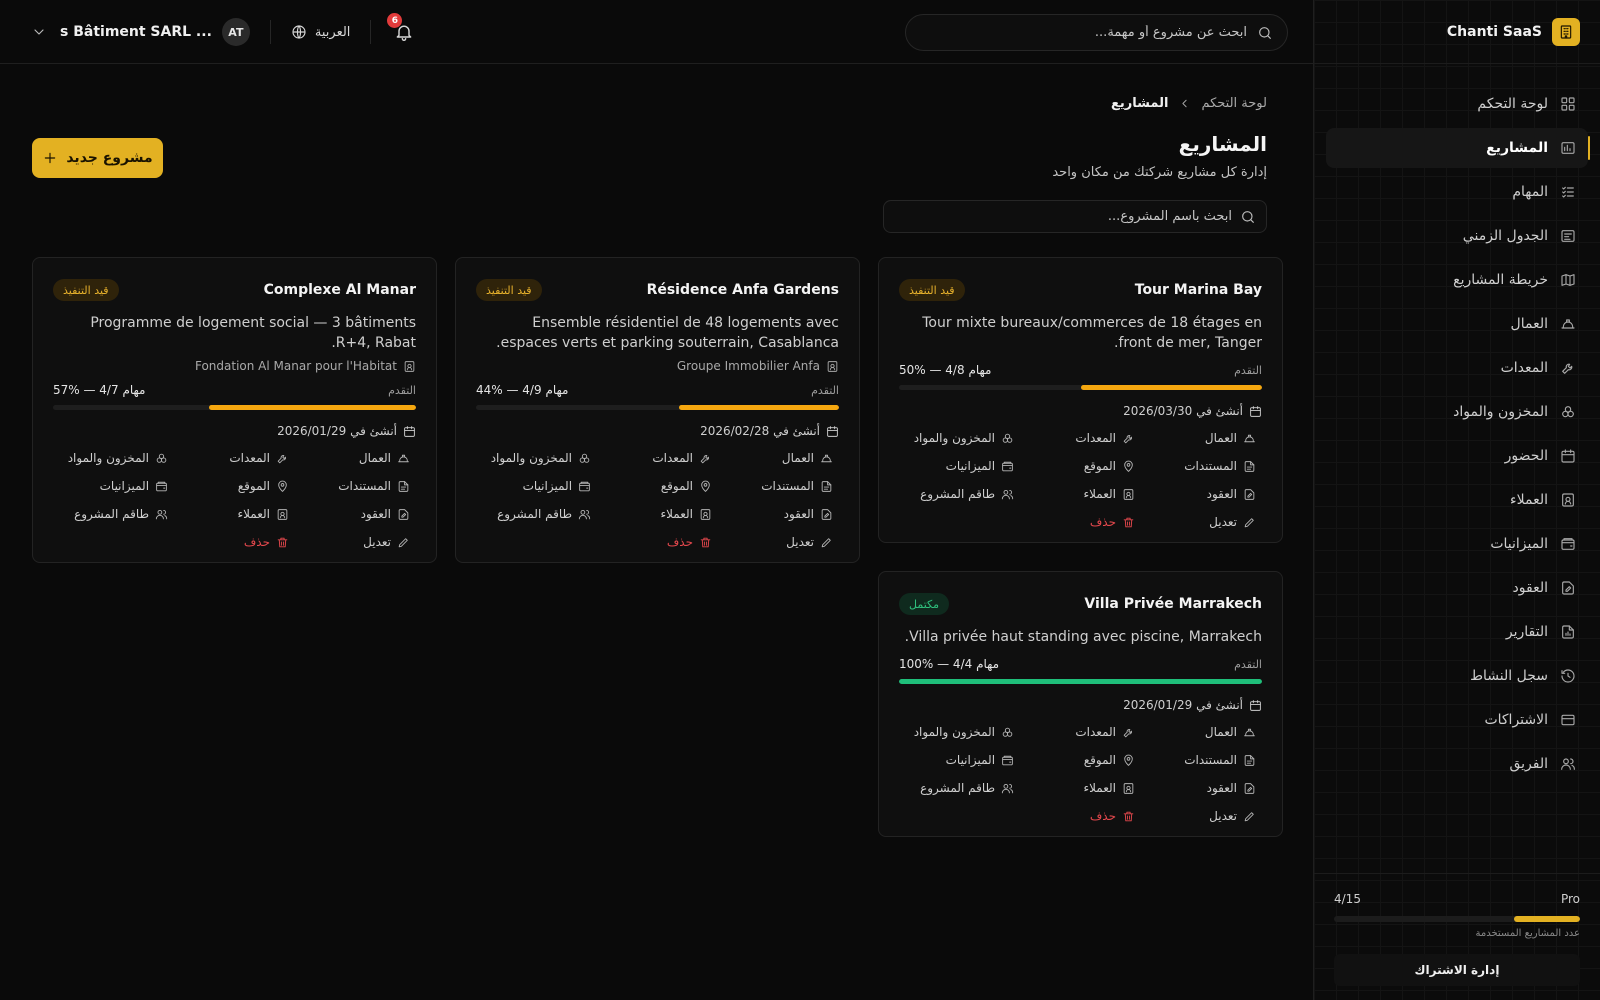  What do you see at coordinates (1513, 32) in the screenshot?
I see `brand: Chanti SaaS` at bounding box center [1513, 32].